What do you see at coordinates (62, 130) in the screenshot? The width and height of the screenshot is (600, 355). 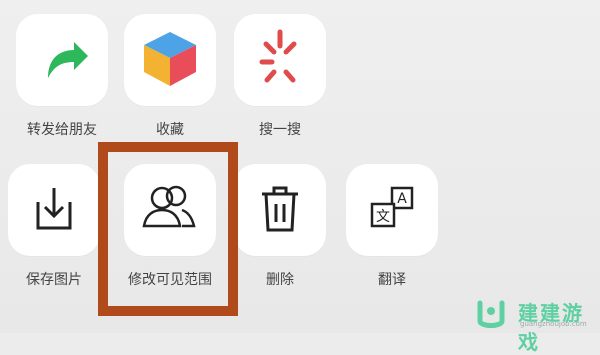 I see `forward-to-friend-label: 转发给朋友` at bounding box center [62, 130].